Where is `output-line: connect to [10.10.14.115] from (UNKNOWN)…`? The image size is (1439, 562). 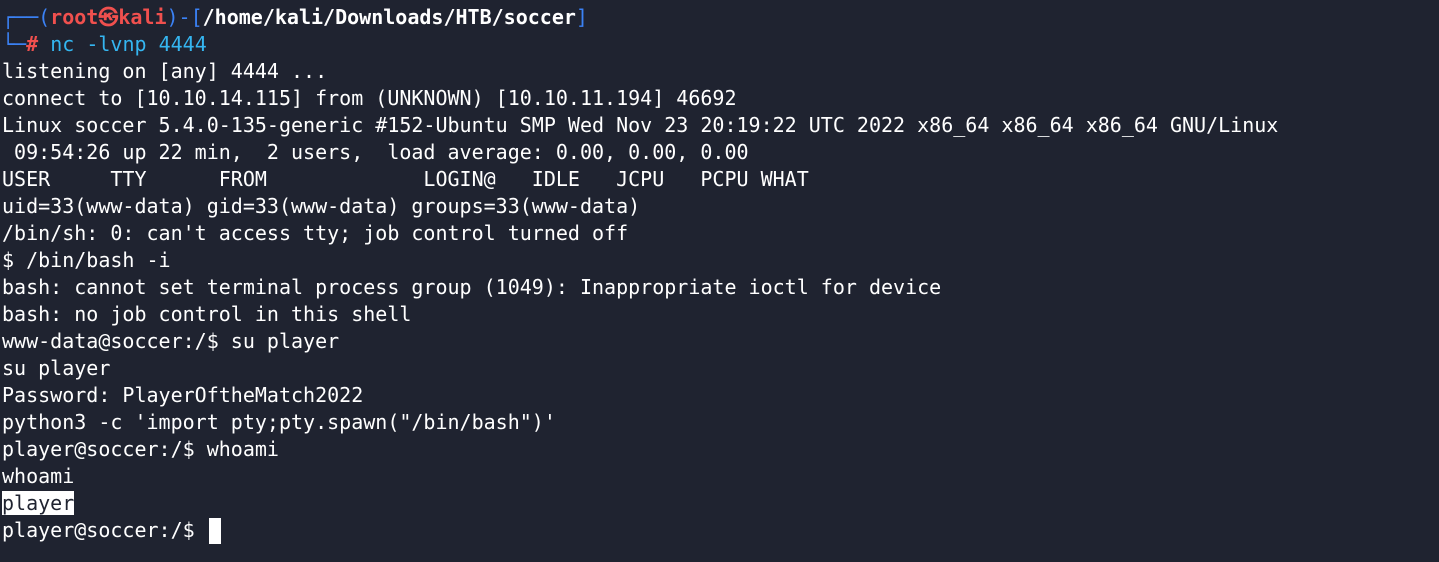
output-line: connect to [10.10.14.115] from (UNKNOWN)… is located at coordinates (369, 98).